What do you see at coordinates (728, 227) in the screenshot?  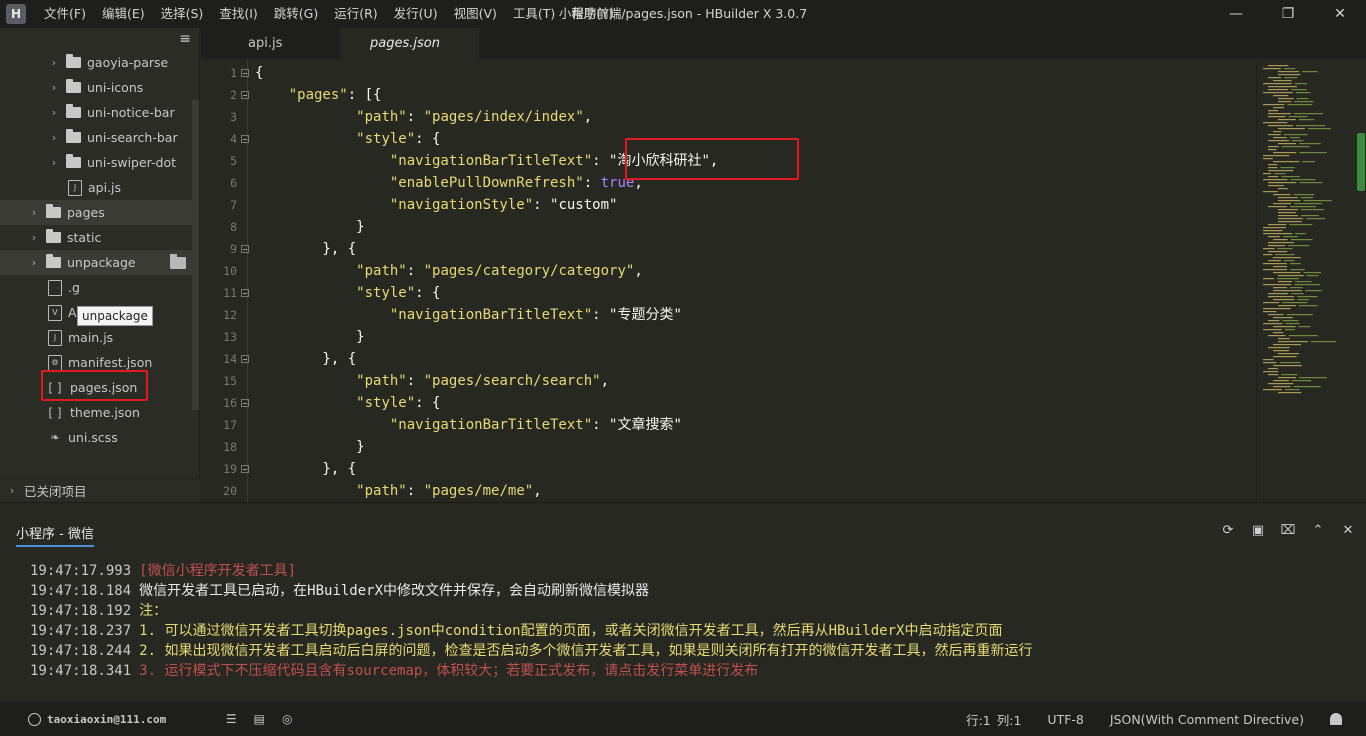 I see `code-line: 8 }` at bounding box center [728, 227].